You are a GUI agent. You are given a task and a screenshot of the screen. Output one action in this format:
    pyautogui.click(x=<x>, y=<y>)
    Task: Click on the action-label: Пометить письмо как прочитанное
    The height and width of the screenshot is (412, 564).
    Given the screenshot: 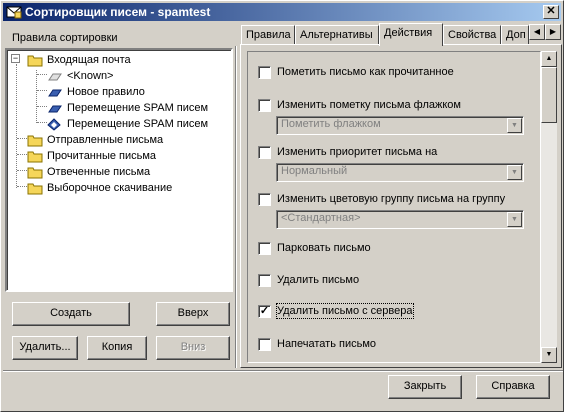 What is the action you would take?
    pyautogui.click(x=365, y=72)
    